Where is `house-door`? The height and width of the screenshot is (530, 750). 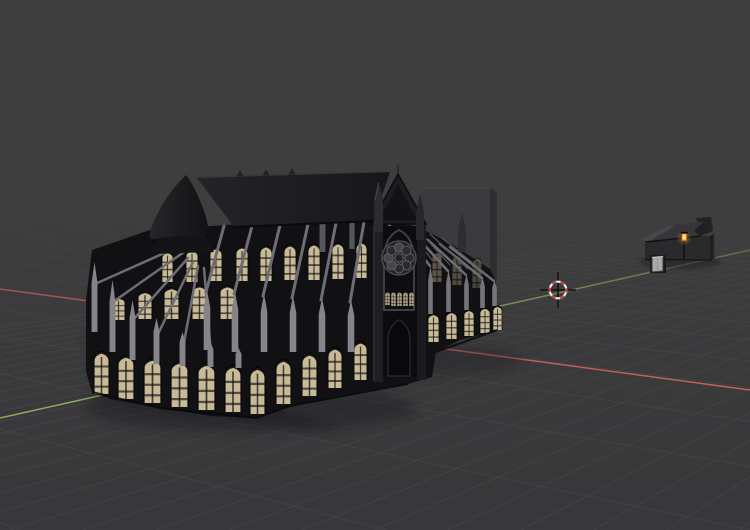 house-door is located at coordinates (658, 264).